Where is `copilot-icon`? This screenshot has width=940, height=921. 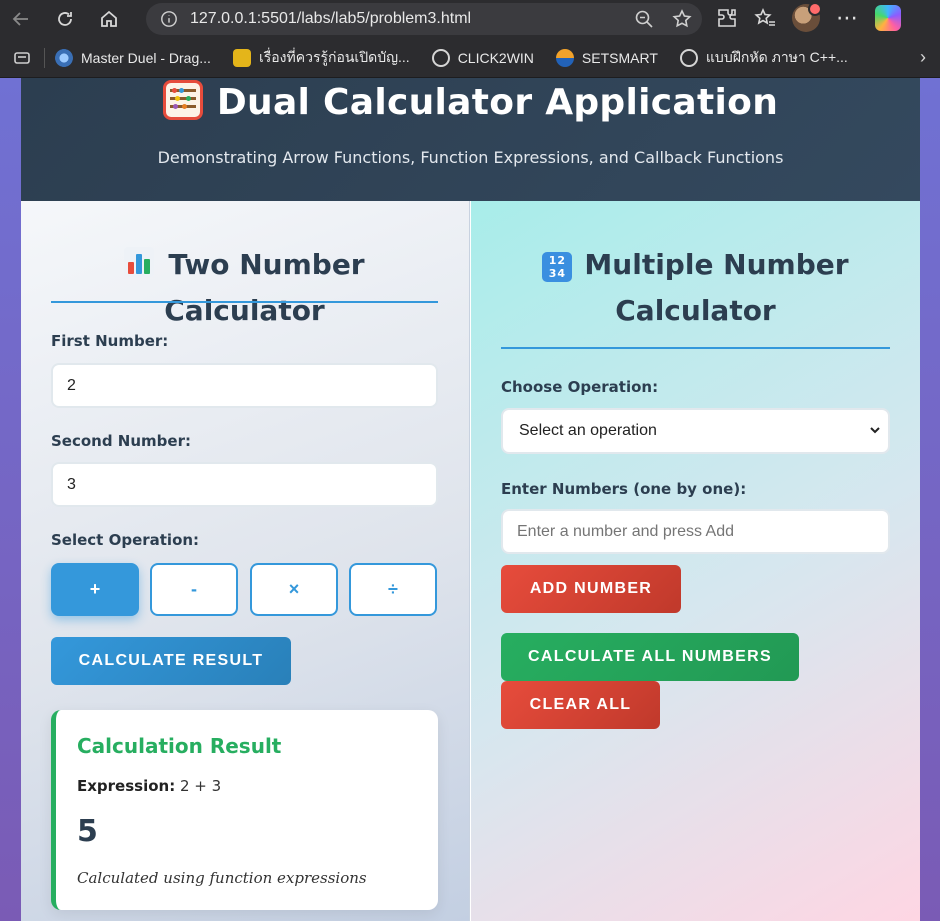 copilot-icon is located at coordinates (888, 18).